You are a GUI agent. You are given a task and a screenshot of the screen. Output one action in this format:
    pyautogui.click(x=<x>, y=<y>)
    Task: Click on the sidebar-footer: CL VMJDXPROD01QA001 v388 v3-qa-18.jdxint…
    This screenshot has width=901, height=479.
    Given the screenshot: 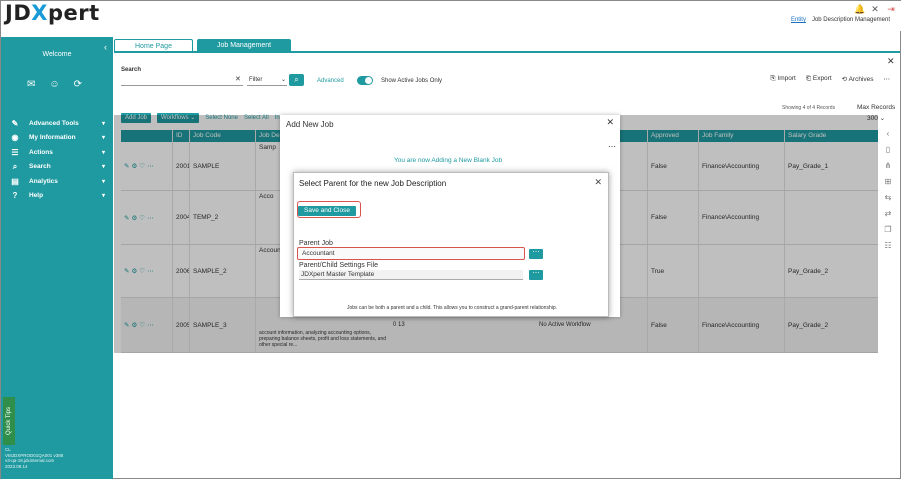 What is the action you would take?
    pyautogui.click(x=34, y=458)
    